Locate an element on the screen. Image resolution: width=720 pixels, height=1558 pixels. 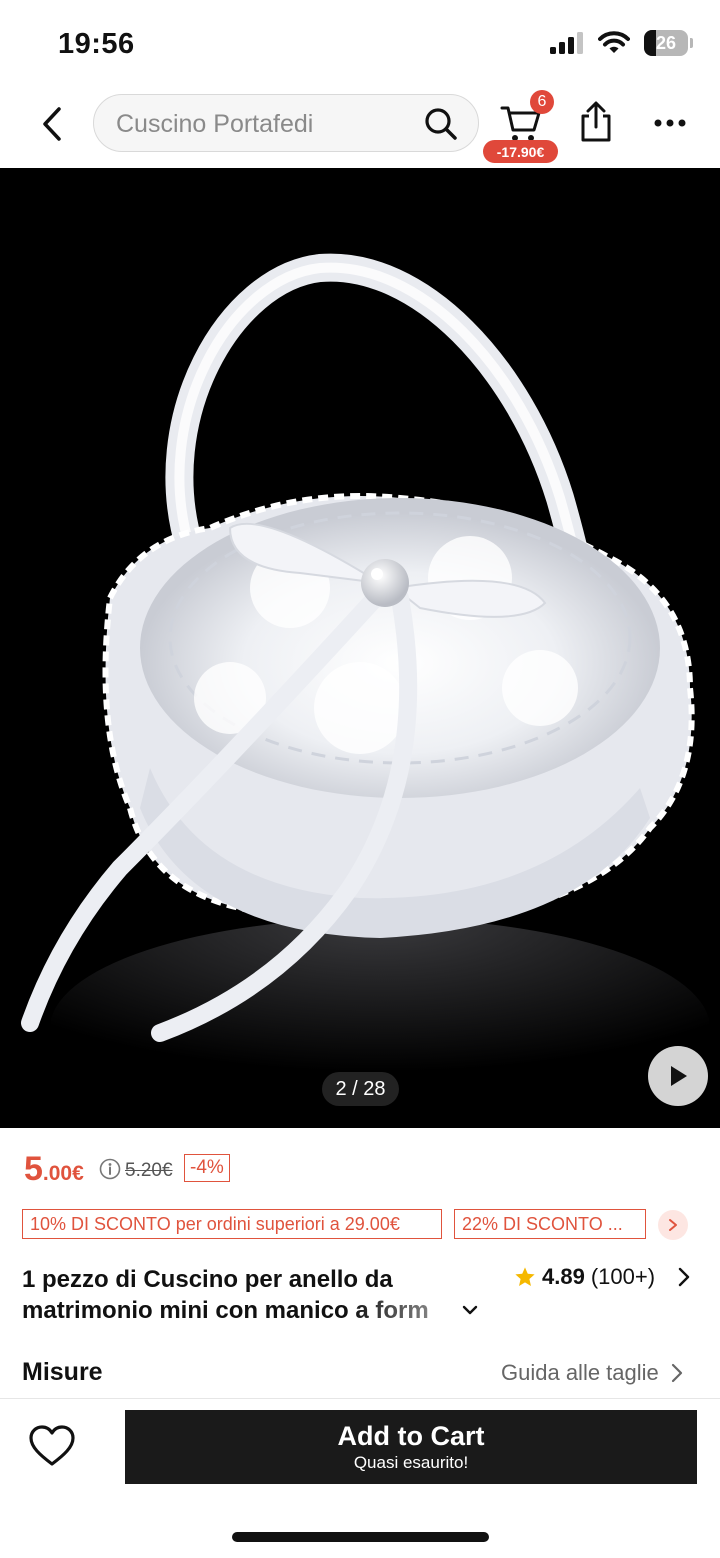
size-section-label: Misure is located at coordinates (62, 1372).